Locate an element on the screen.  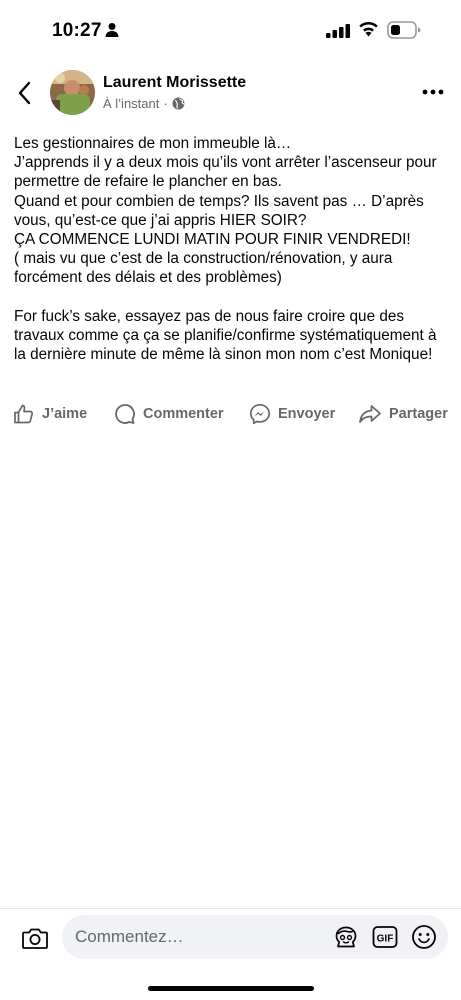
send-label: Envoyer is located at coordinates (307, 414).